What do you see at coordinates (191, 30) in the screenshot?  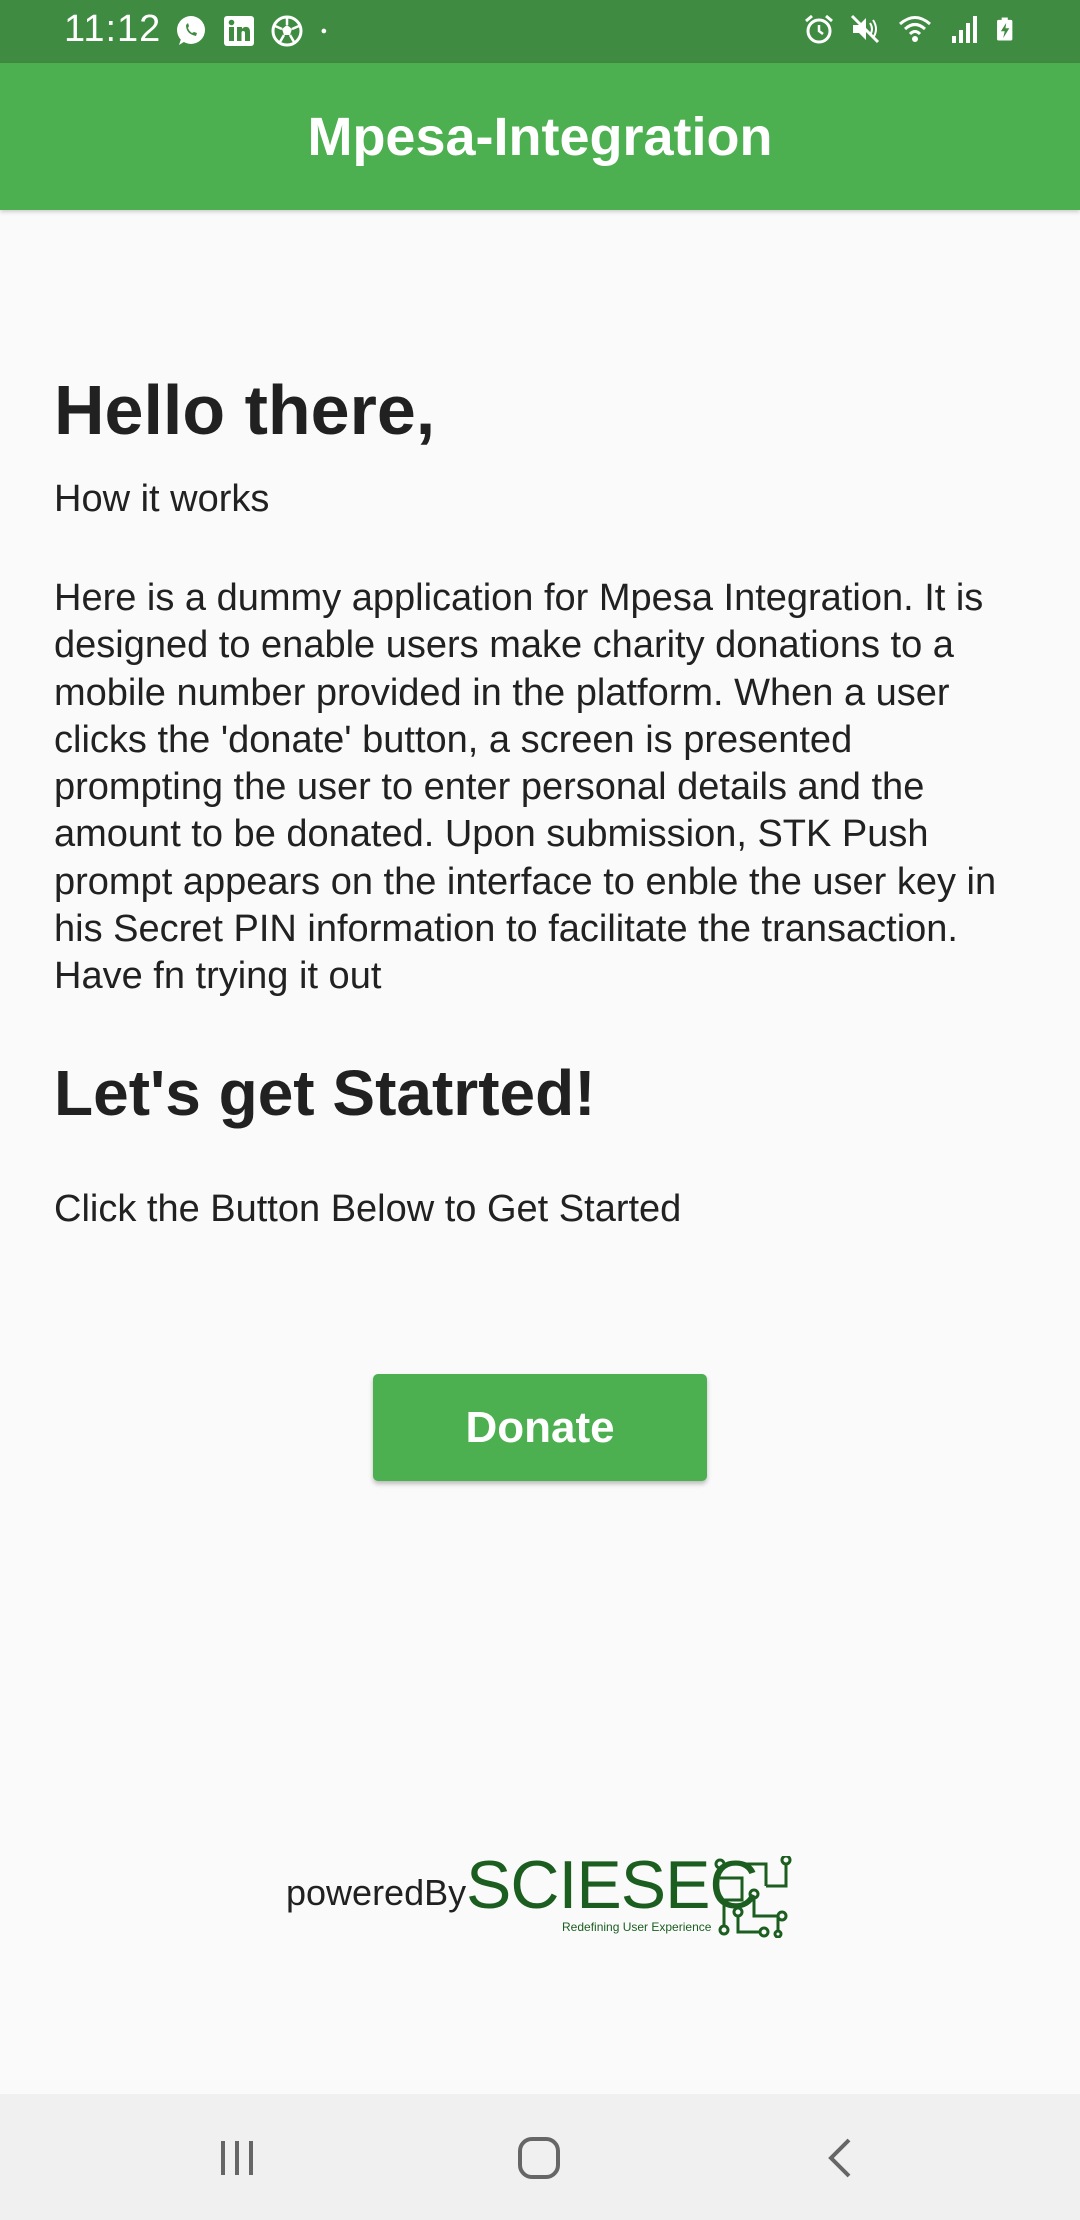 I see `whatsapp-icon` at bounding box center [191, 30].